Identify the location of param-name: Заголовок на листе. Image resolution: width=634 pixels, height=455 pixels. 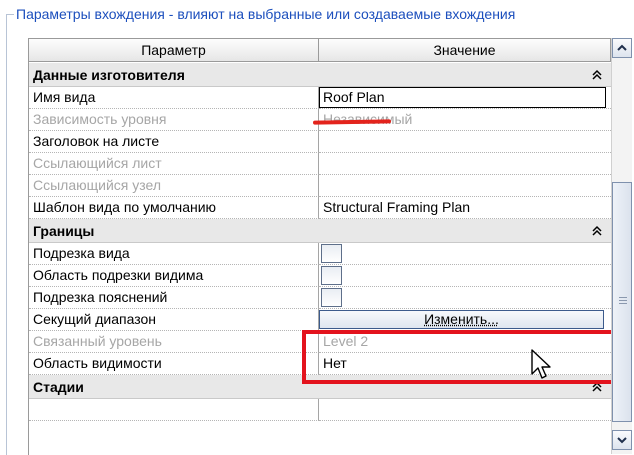
(174, 142).